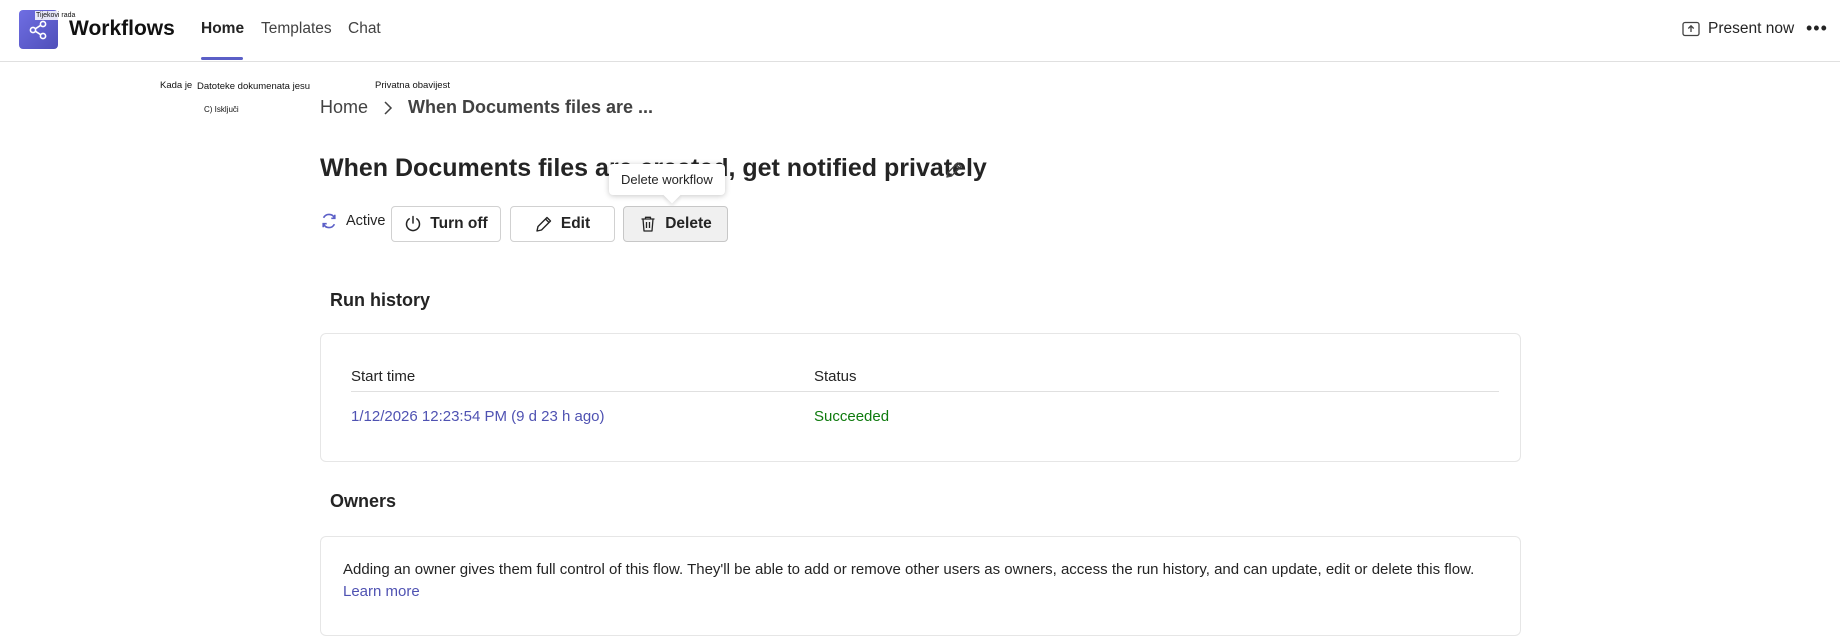 The height and width of the screenshot is (636, 1840). What do you see at coordinates (383, 376) in the screenshot?
I see `column-header-start-time: Start time` at bounding box center [383, 376].